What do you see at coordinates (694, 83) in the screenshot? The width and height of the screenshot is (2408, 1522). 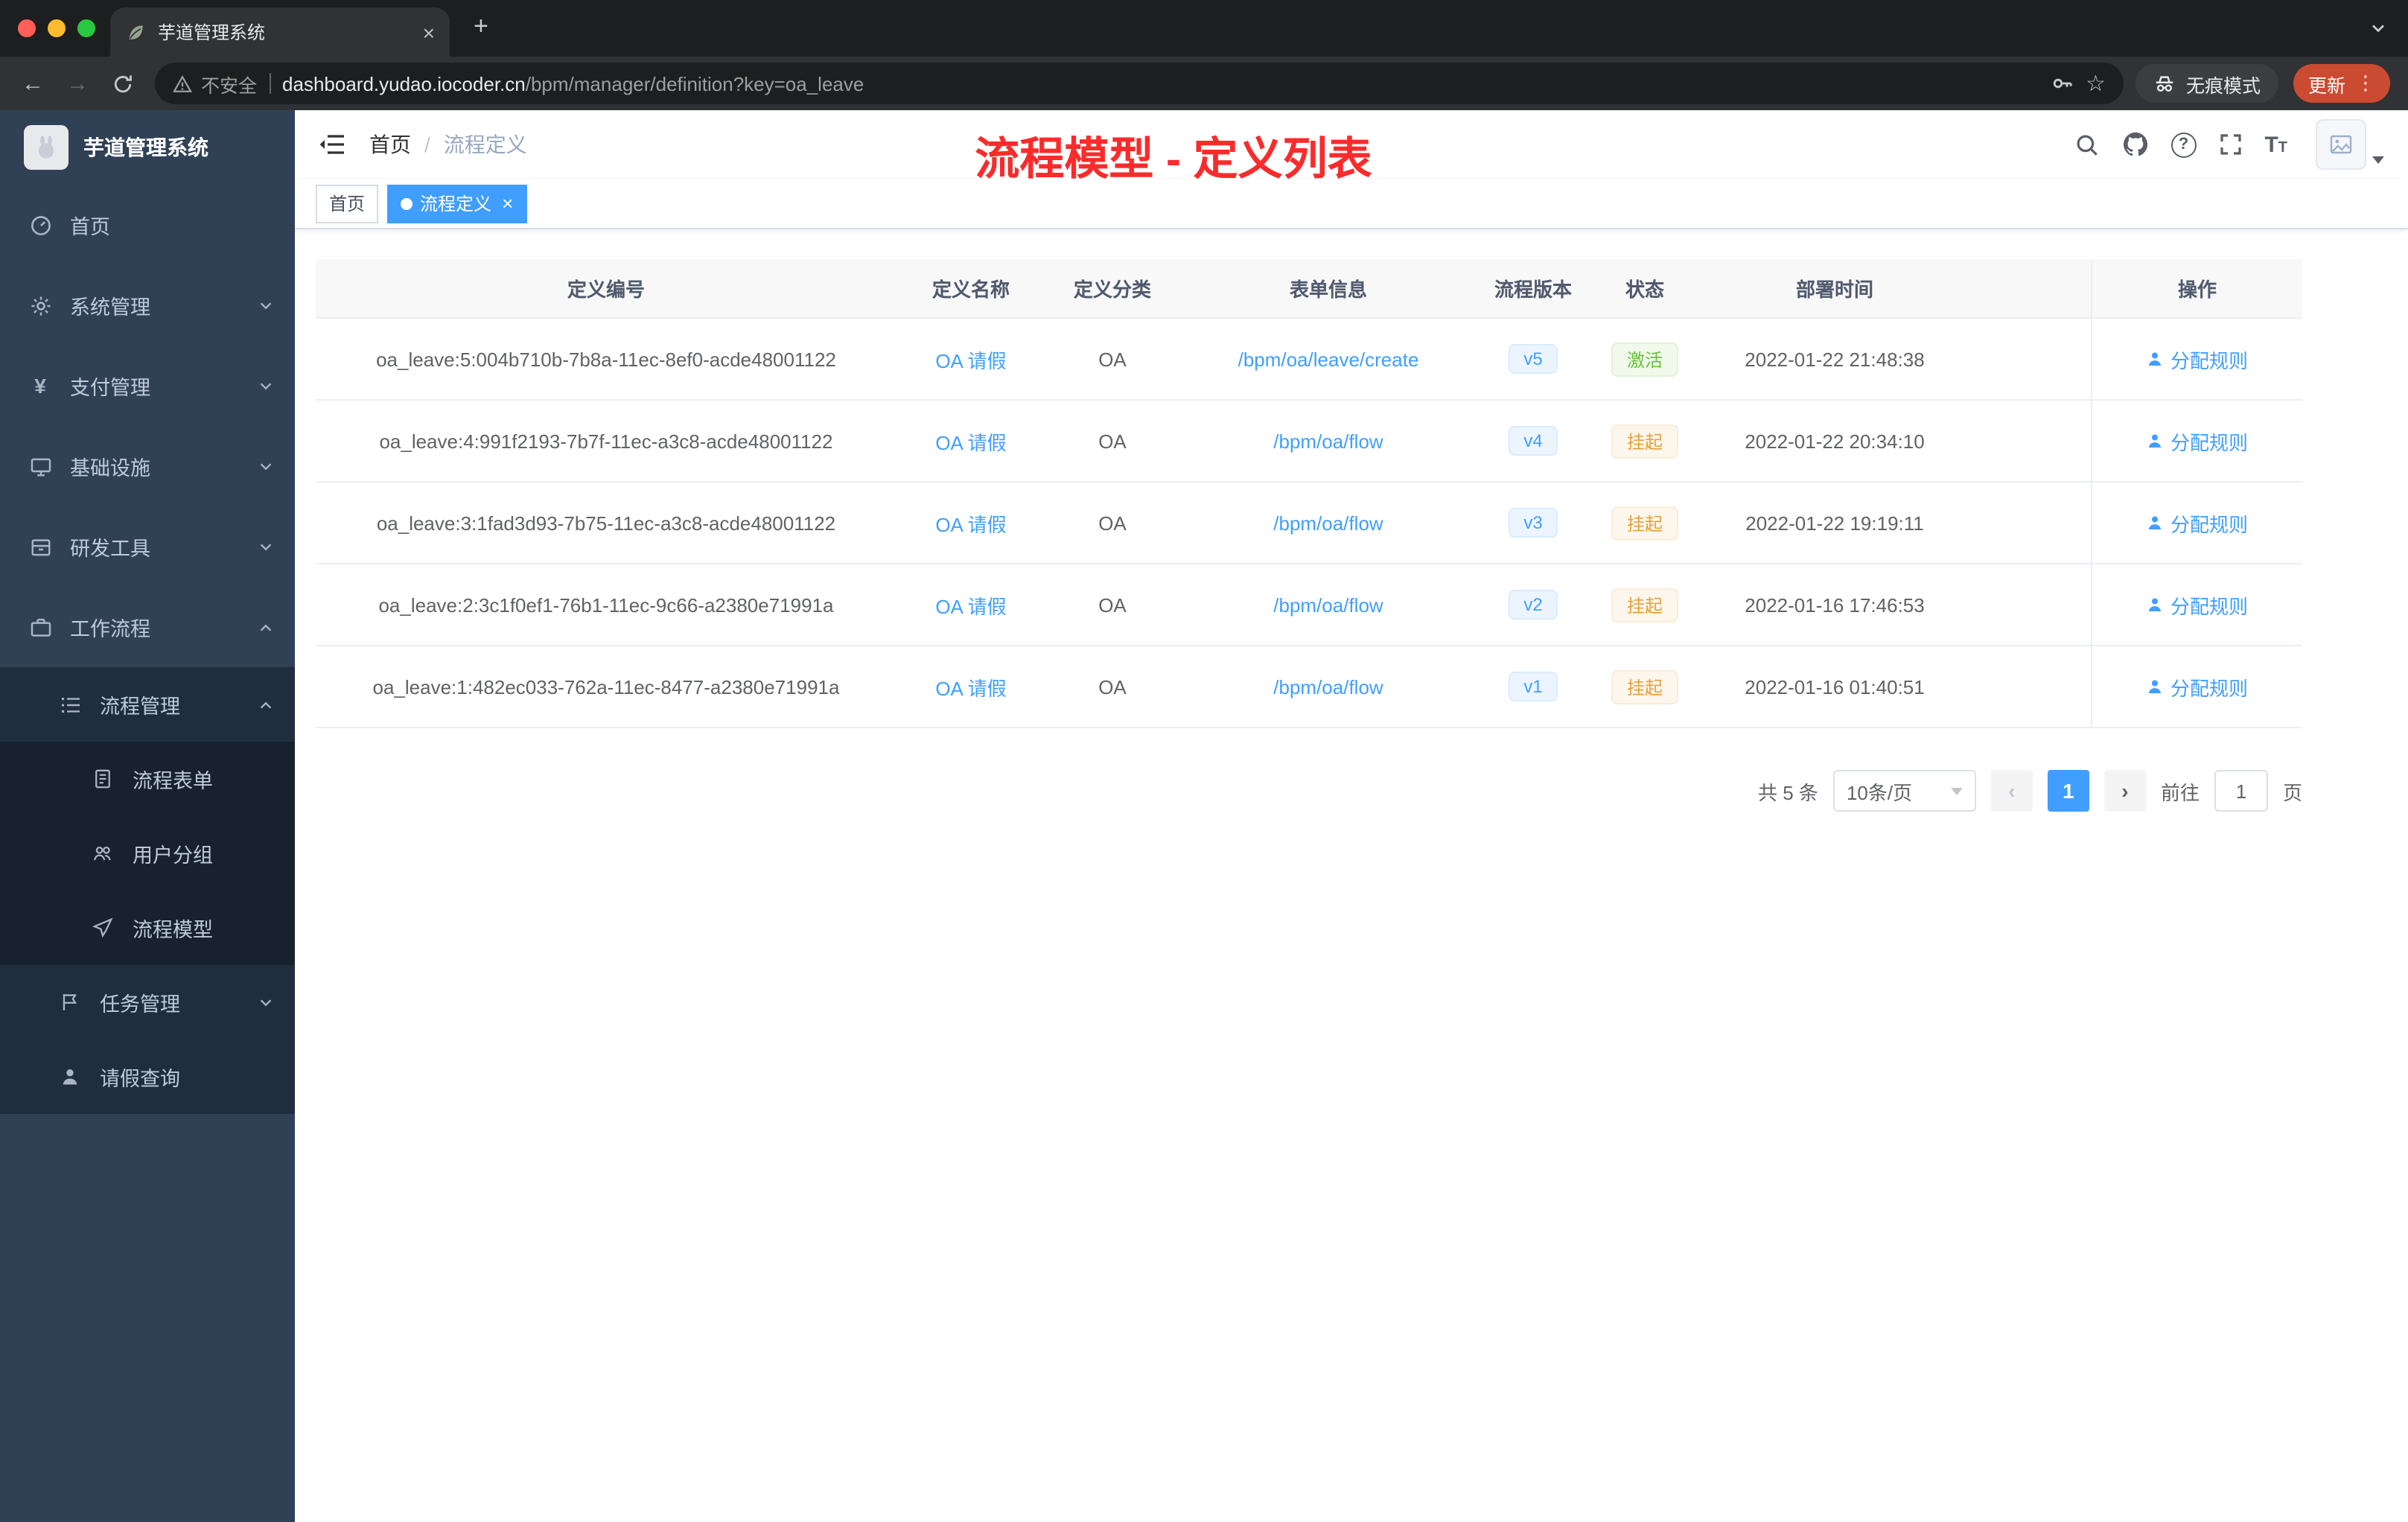 I see `url-path: /bpm/manager/definition?key=oa_leave` at bounding box center [694, 83].